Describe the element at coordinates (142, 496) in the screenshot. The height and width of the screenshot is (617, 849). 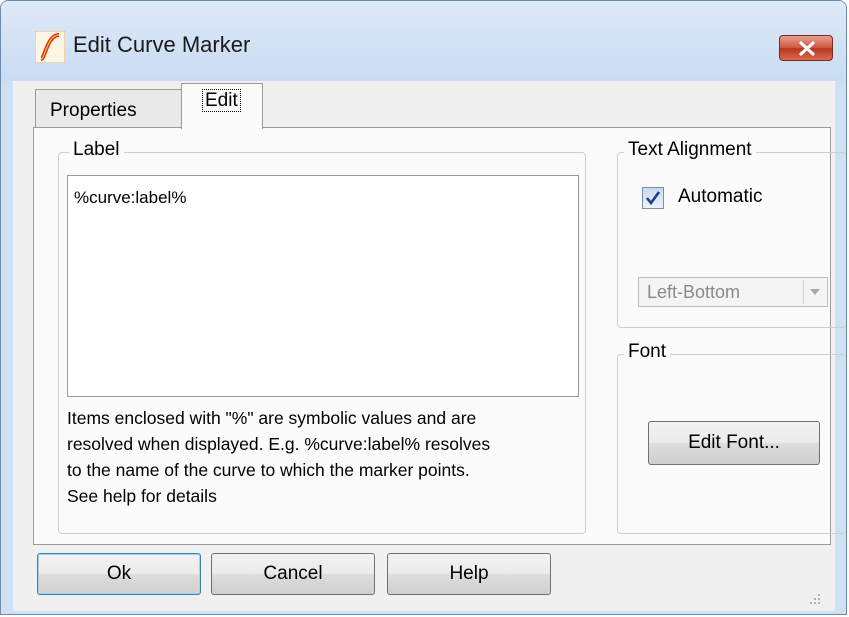
I see `help-line: See help for details` at that location.